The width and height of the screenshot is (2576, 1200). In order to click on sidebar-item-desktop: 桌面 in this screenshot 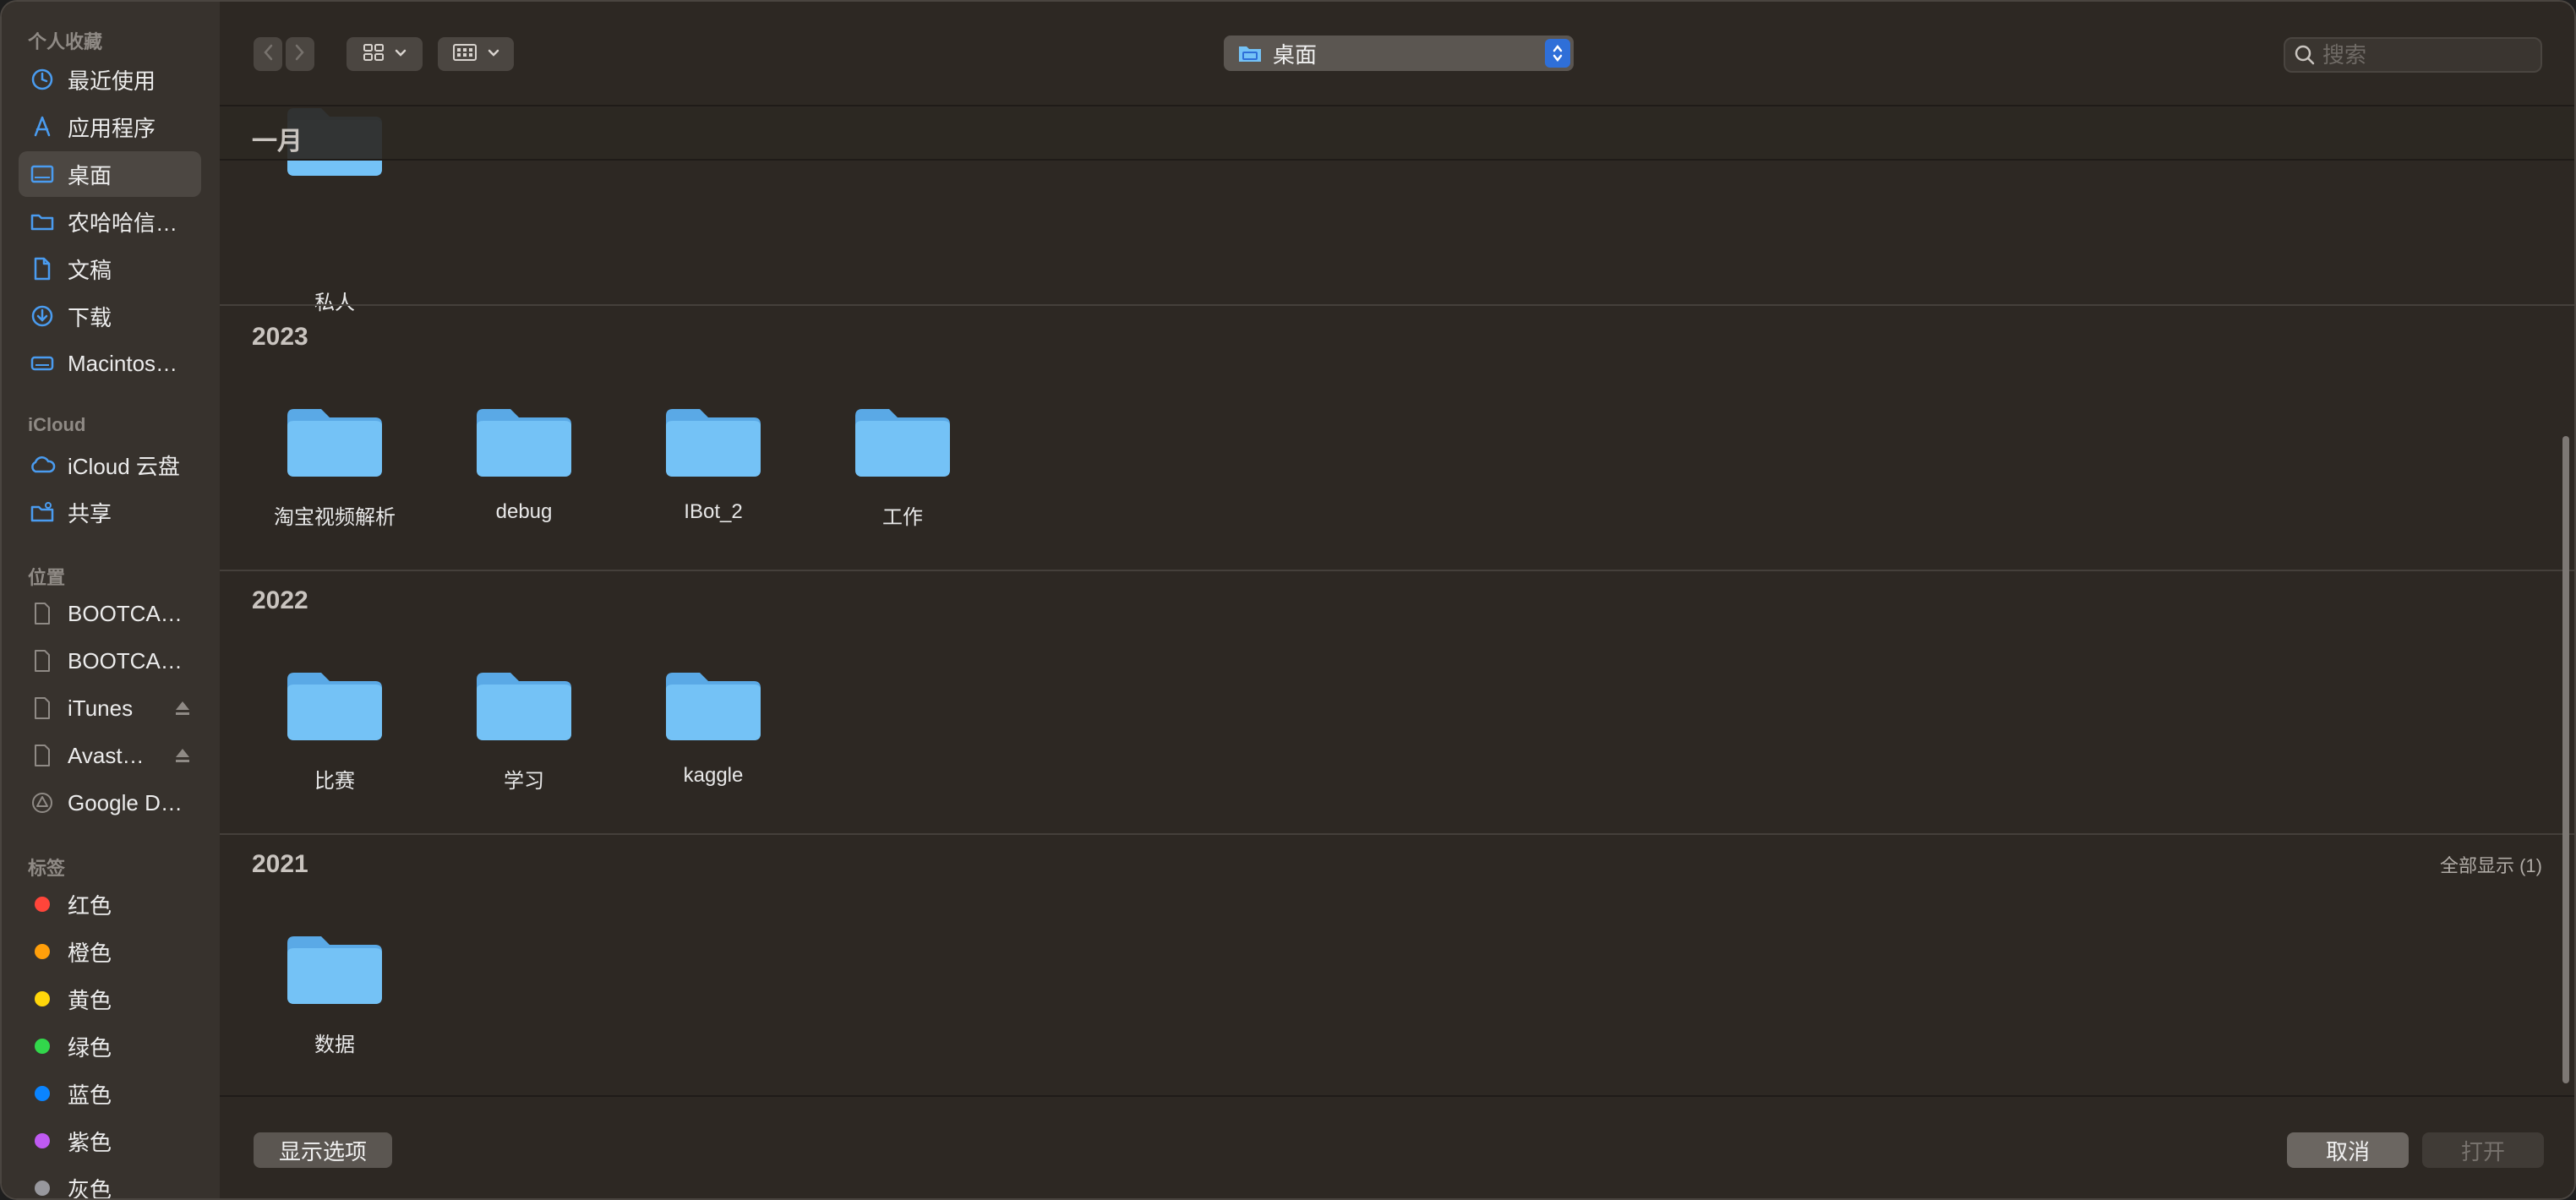, I will do `click(110, 174)`.